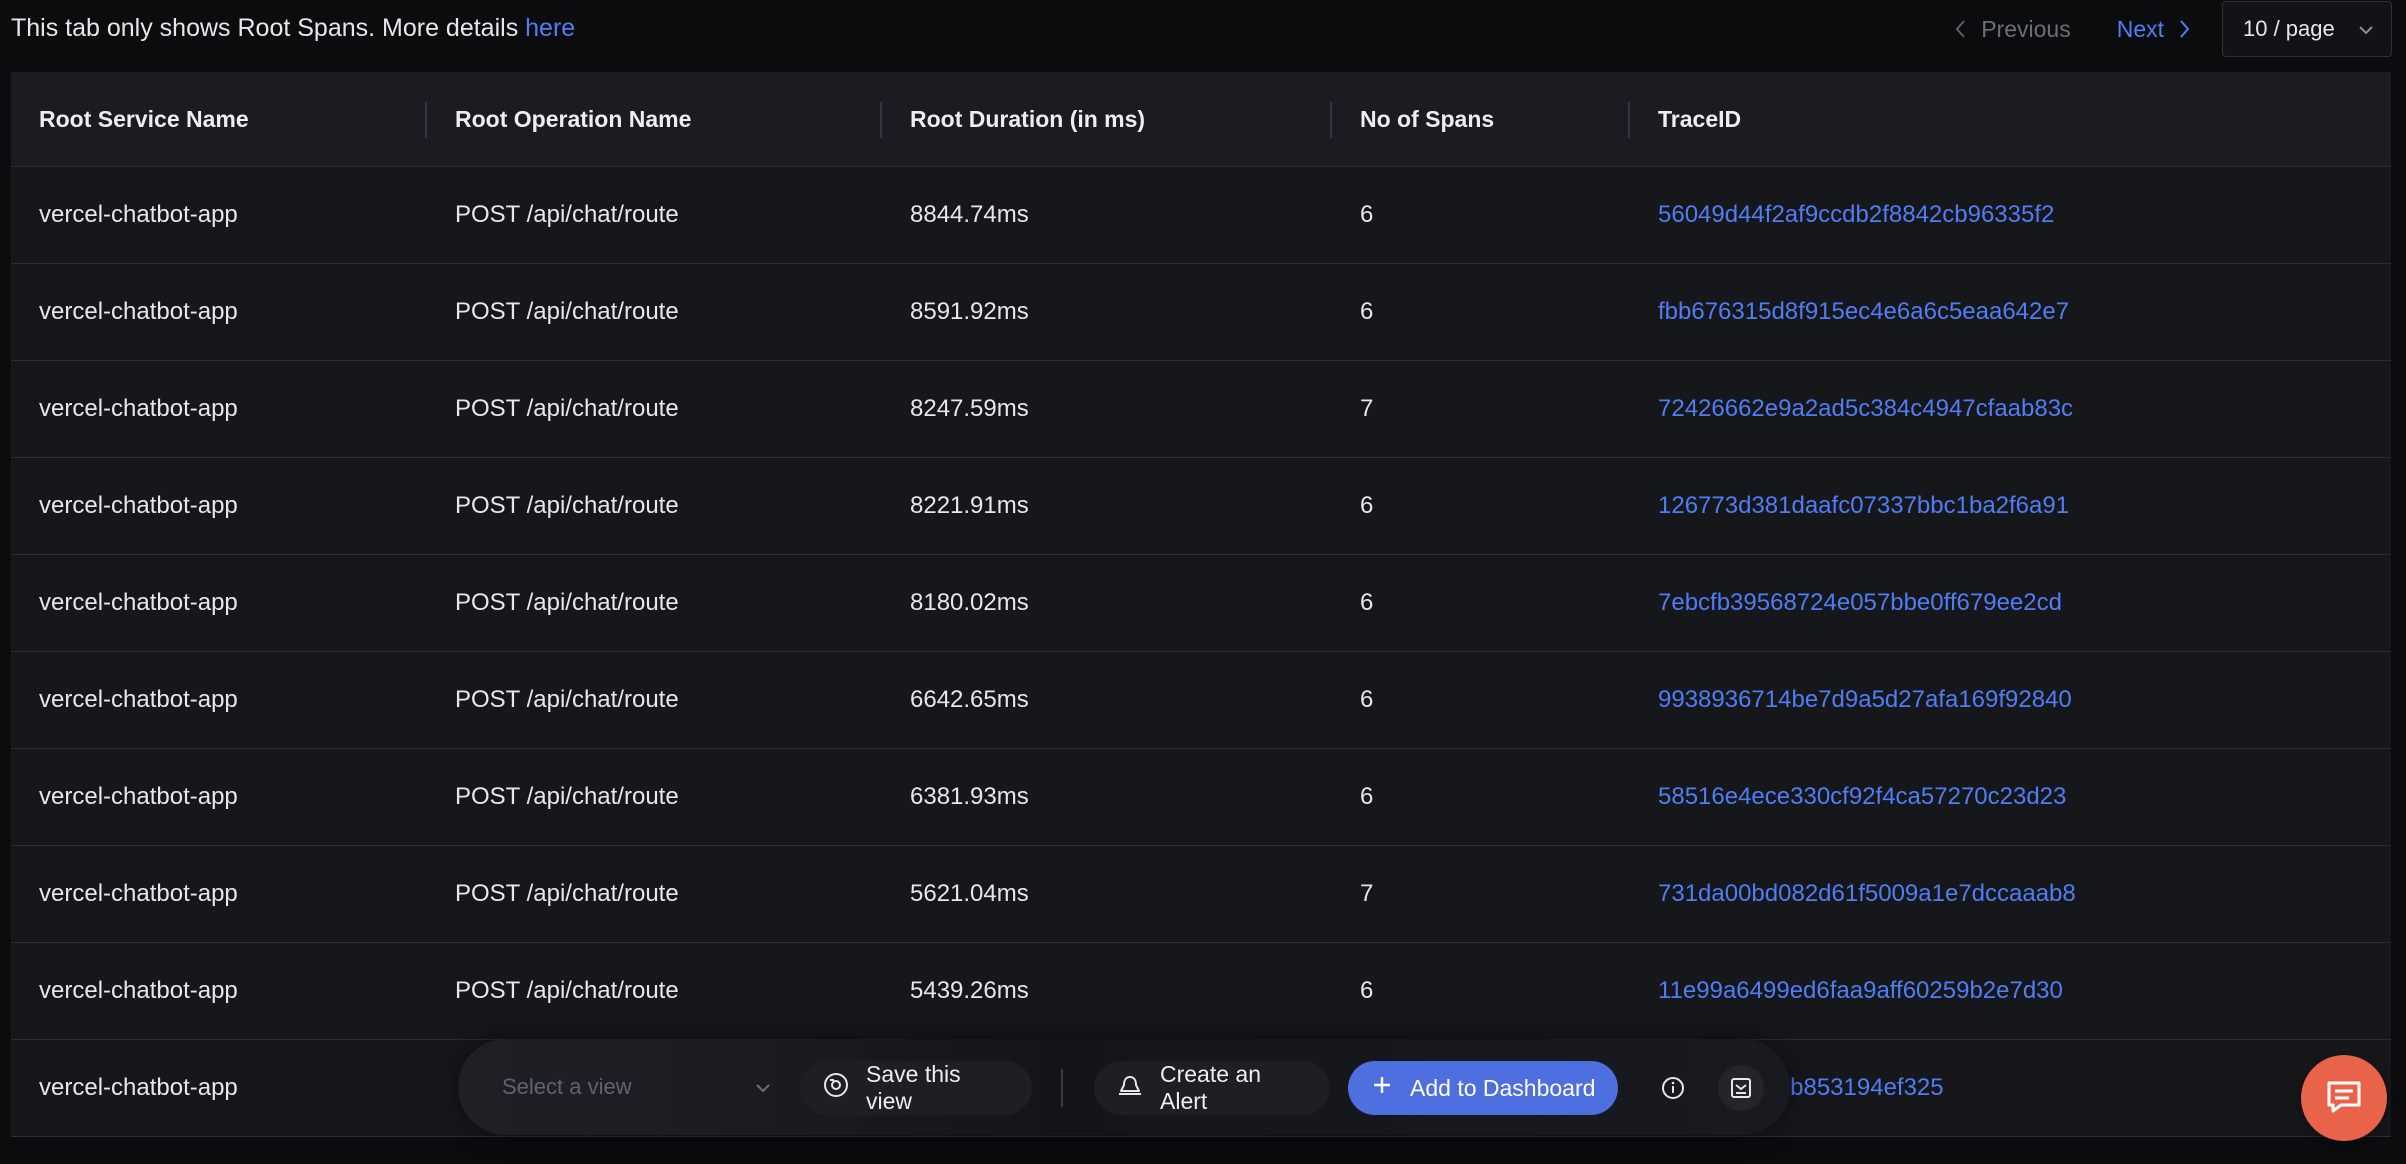 The height and width of the screenshot is (1164, 2406). I want to click on create-alert-button: Create an Alert, so click(1212, 1088).